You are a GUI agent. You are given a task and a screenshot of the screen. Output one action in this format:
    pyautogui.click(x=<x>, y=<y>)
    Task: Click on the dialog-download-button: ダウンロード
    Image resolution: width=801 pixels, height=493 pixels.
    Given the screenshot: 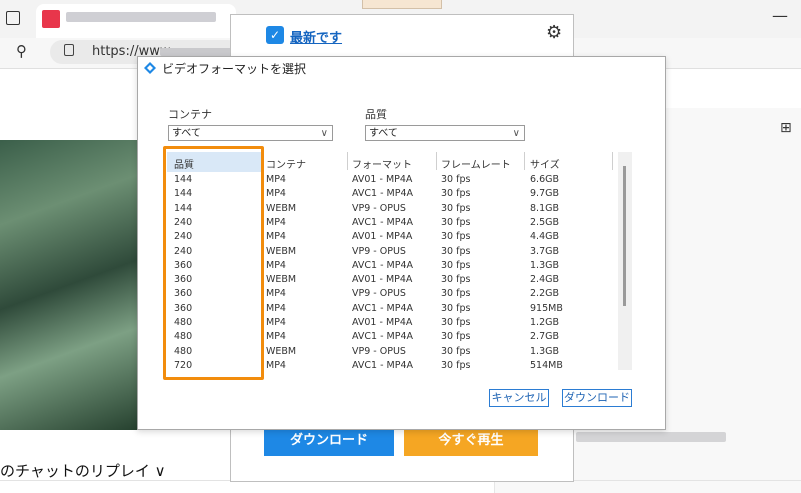 What is the action you would take?
    pyautogui.click(x=597, y=398)
    